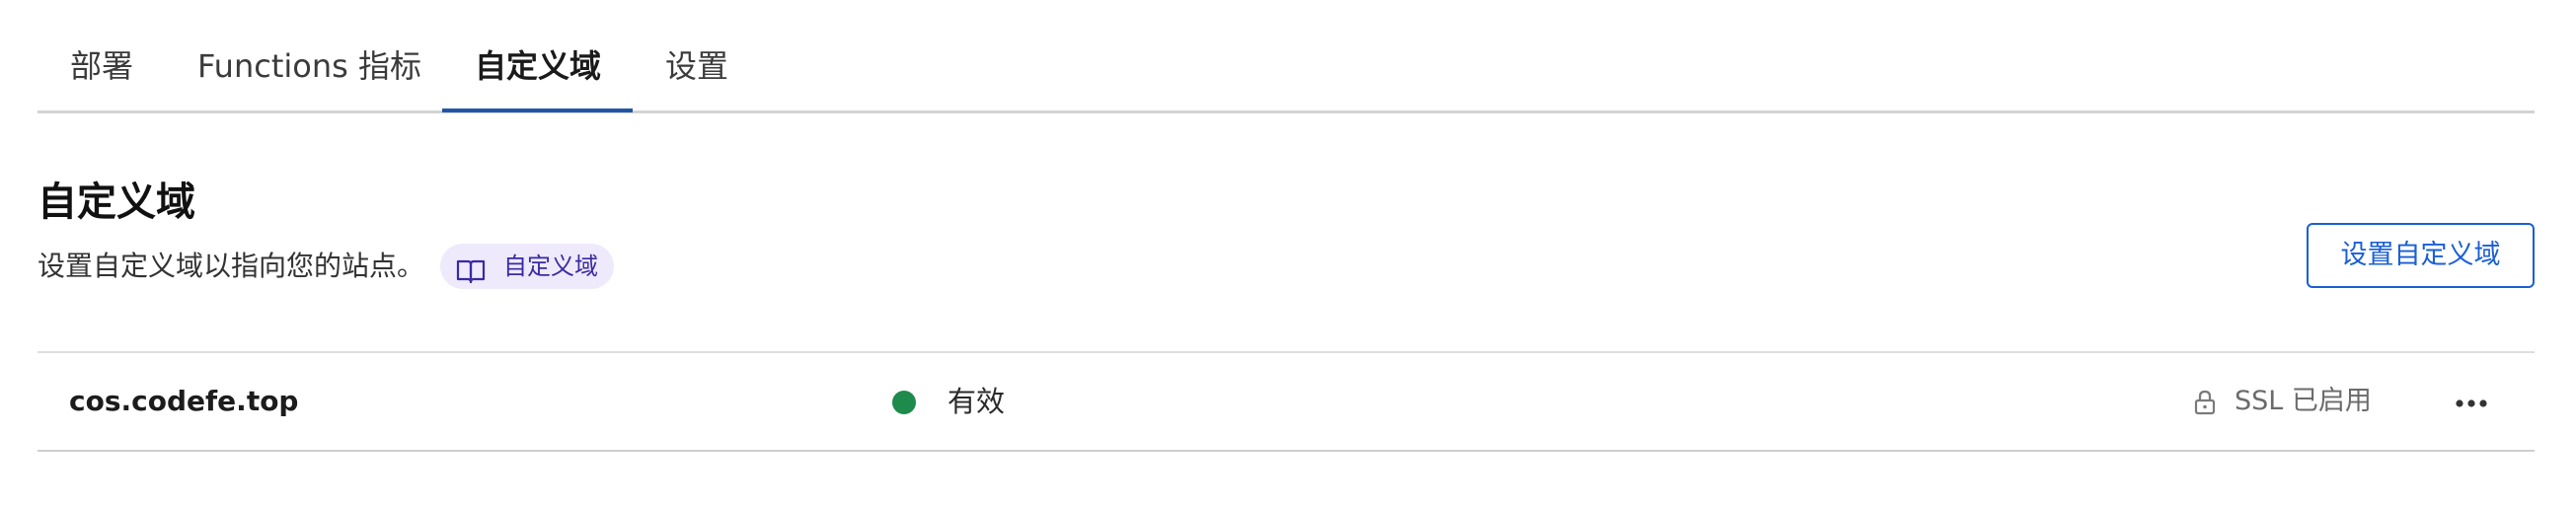 Image resolution: width=2576 pixels, height=507 pixels. I want to click on status-indicator-dot, so click(904, 402).